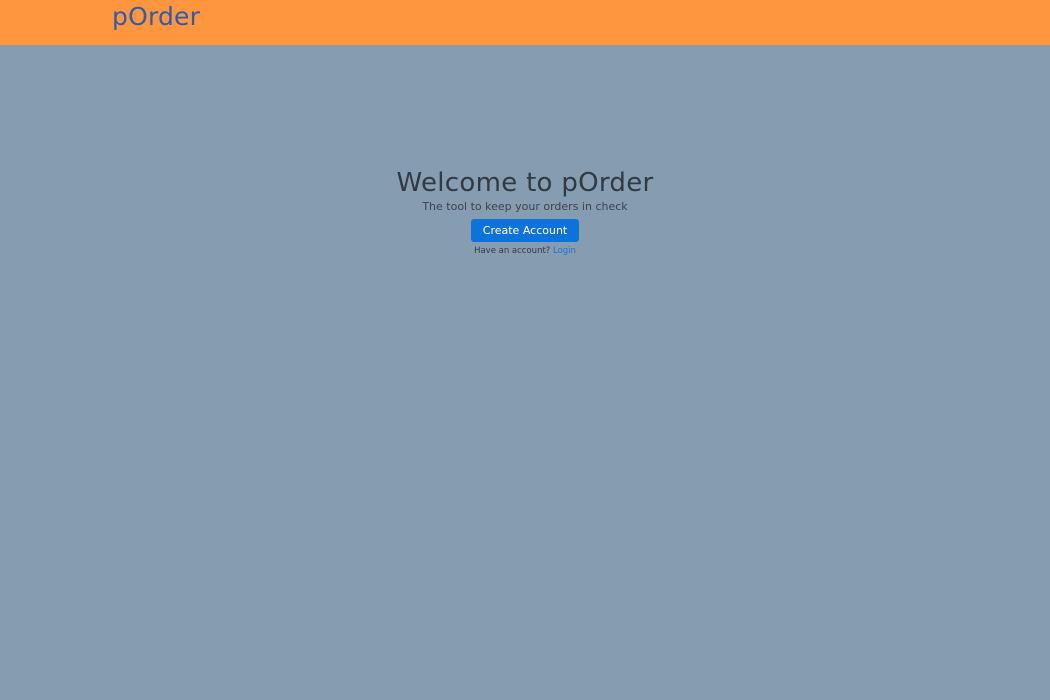 The image size is (1050, 700). I want to click on login-link: Login, so click(564, 251).